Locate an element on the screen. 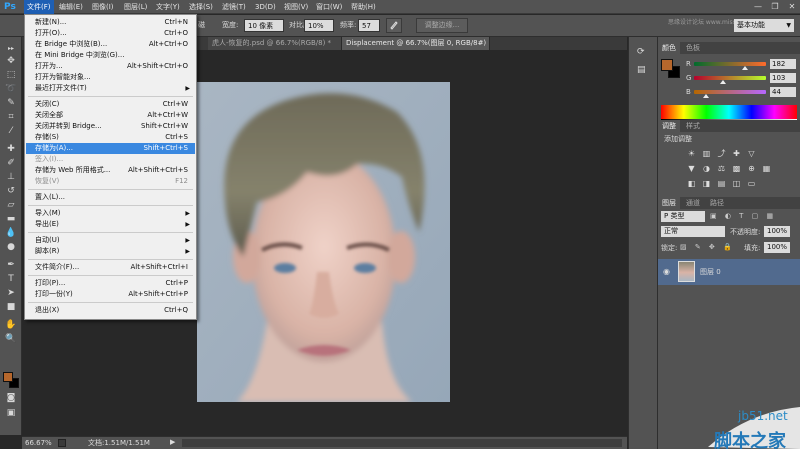  tab-adjustments: 调整 is located at coordinates (669, 126).